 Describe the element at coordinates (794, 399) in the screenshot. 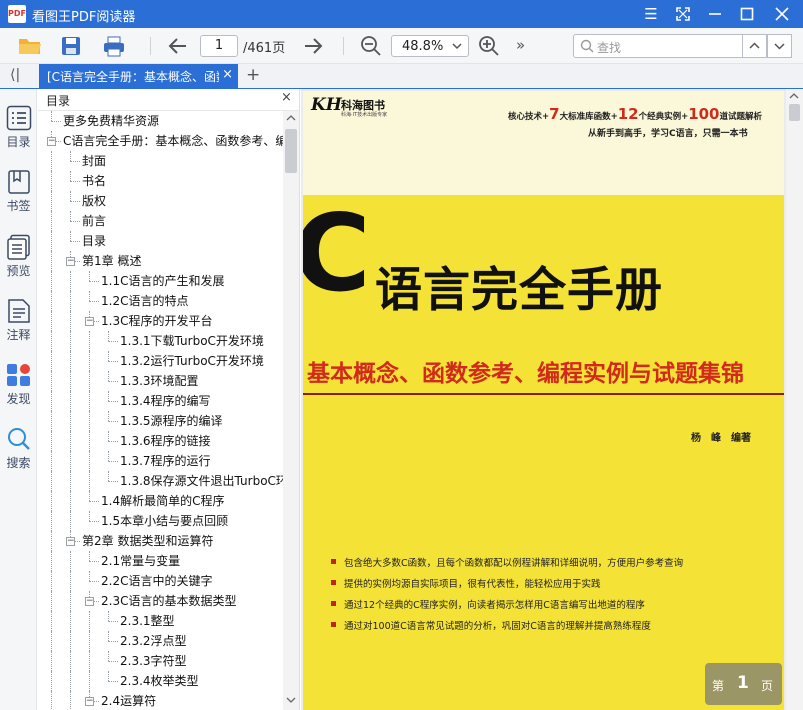

I see `document-scrollbar` at that location.